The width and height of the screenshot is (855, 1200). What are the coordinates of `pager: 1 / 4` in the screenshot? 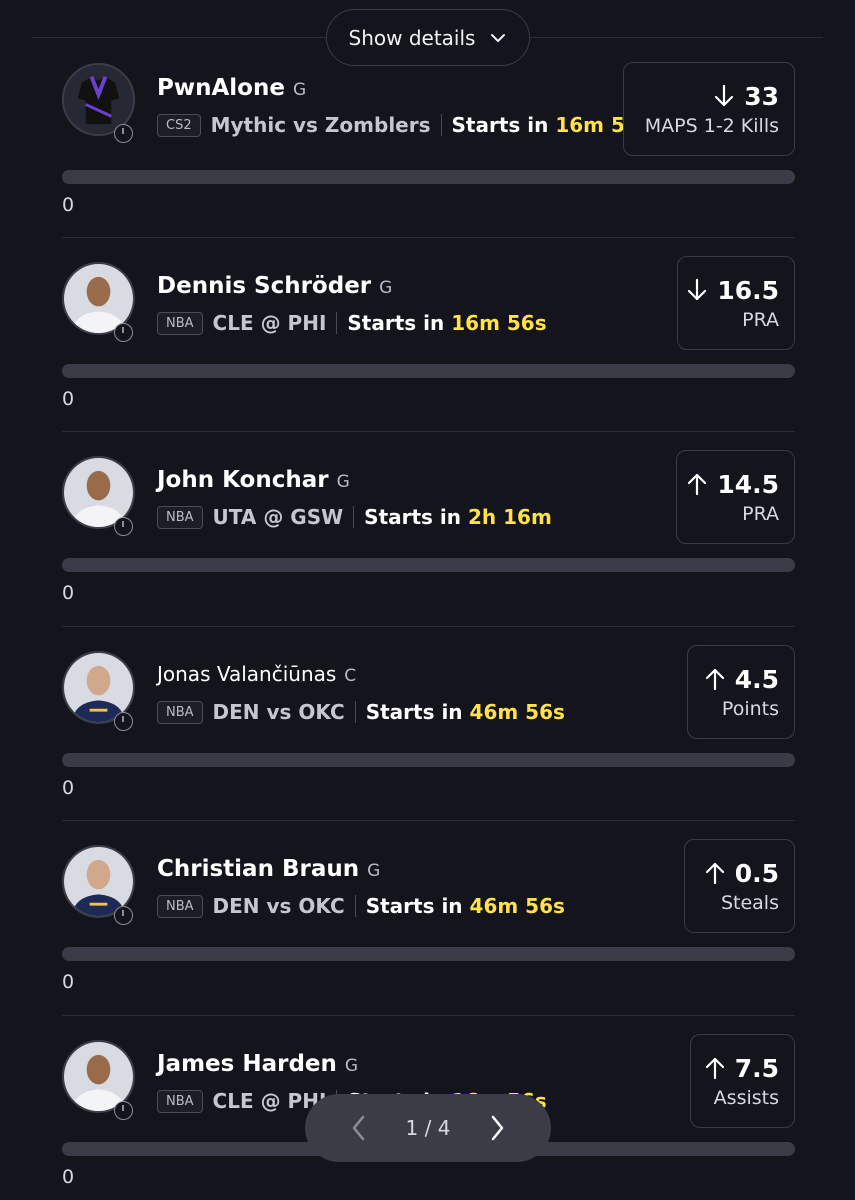 It's located at (428, 1128).